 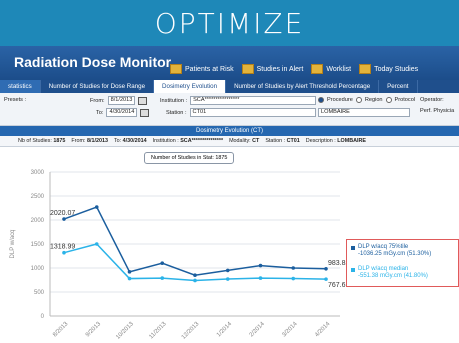 I want to click on data-label: 1318.99, so click(x=62, y=247).